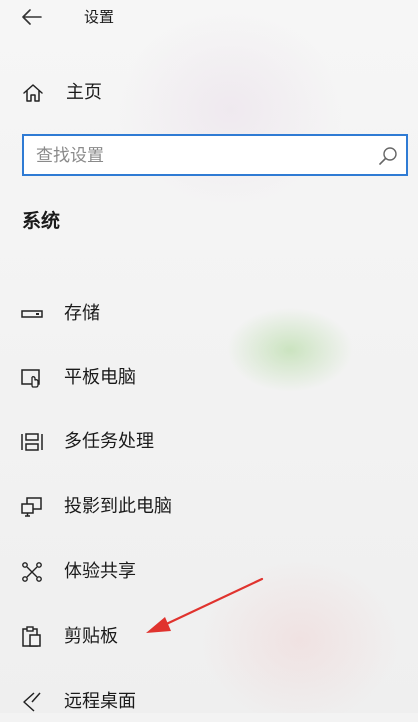 The image size is (418, 722). What do you see at coordinates (209, 442) in the screenshot?
I see `nav-item-multitasking: 多任务处理` at bounding box center [209, 442].